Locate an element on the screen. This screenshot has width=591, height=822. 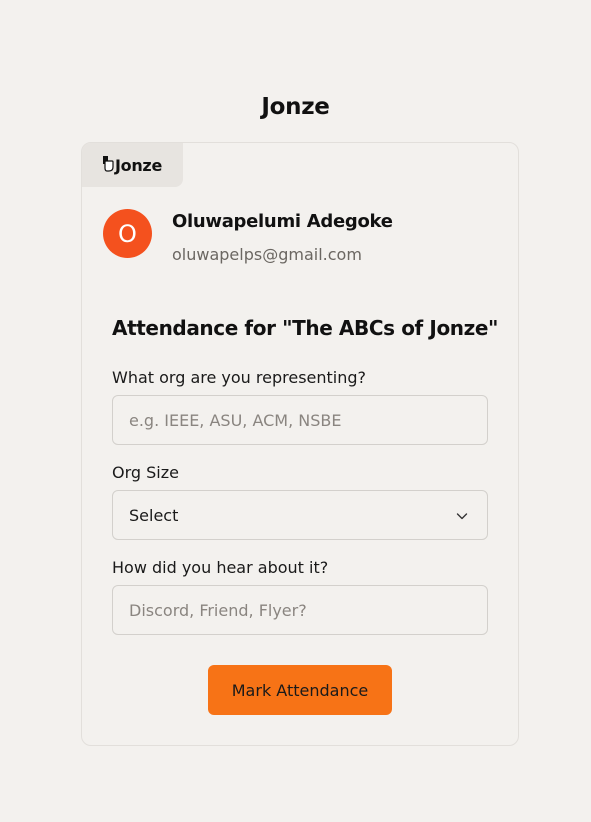
org-input is located at coordinates (300, 420).